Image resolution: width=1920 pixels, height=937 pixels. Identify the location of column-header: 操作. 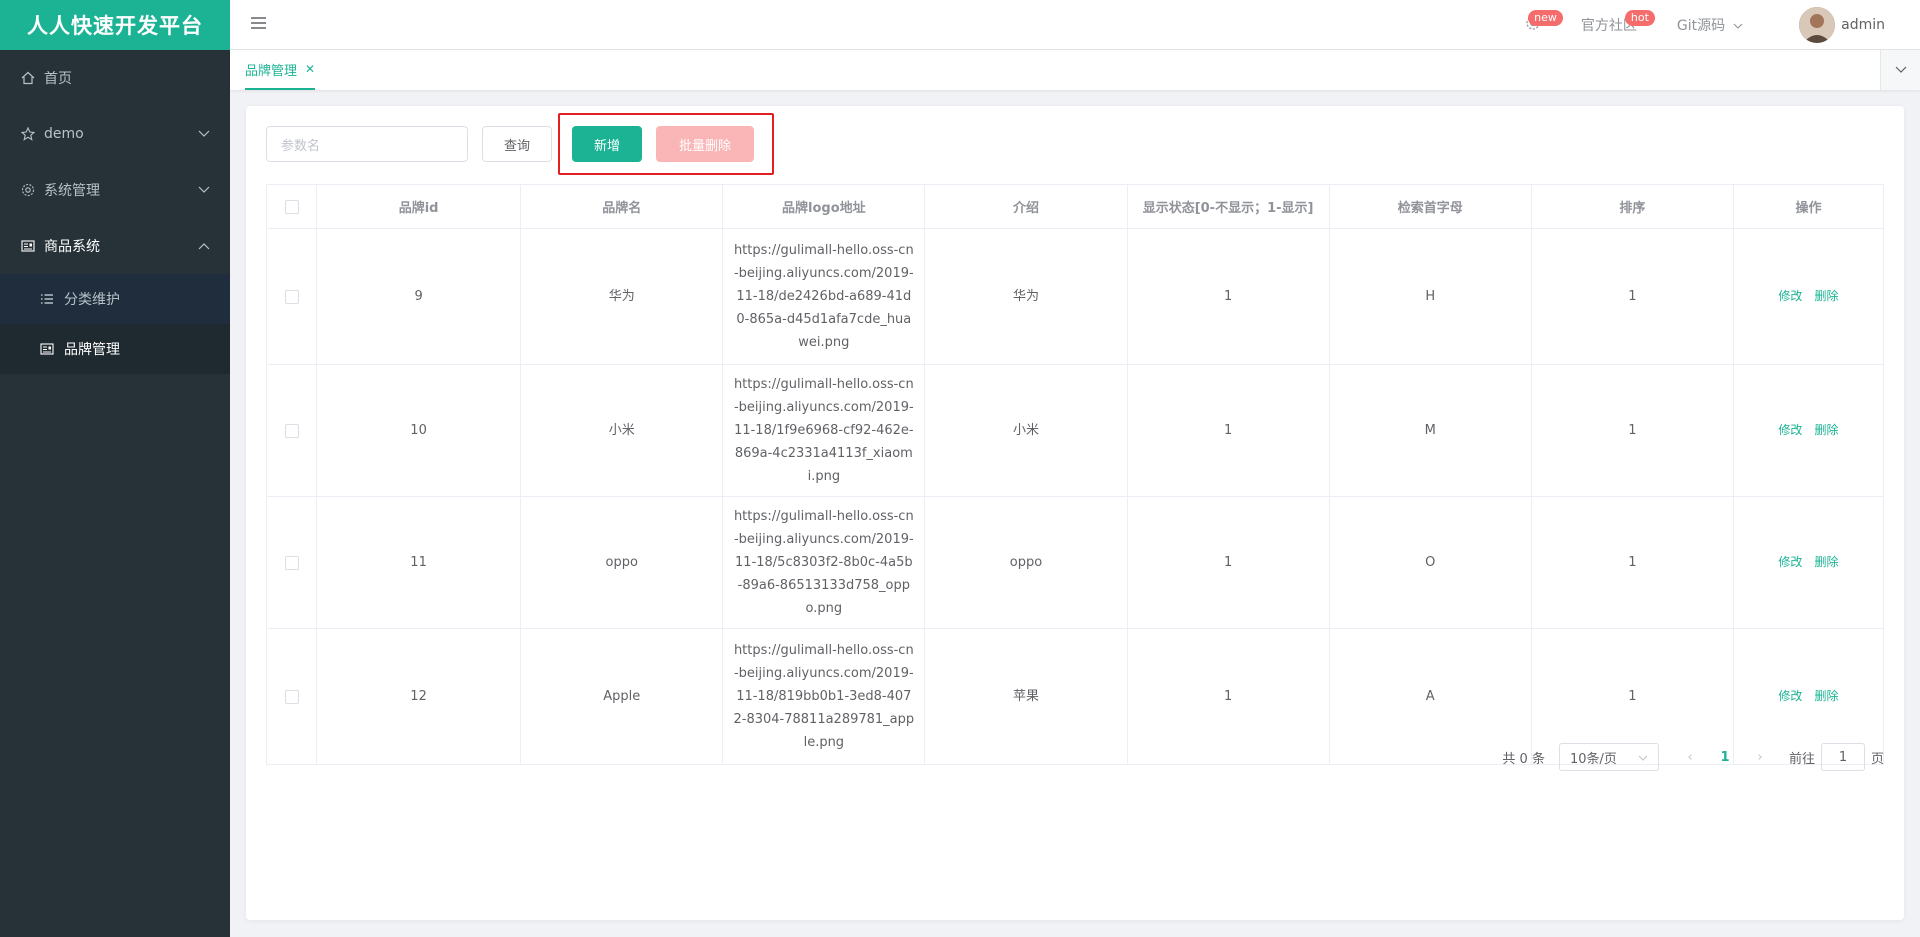
(1808, 206).